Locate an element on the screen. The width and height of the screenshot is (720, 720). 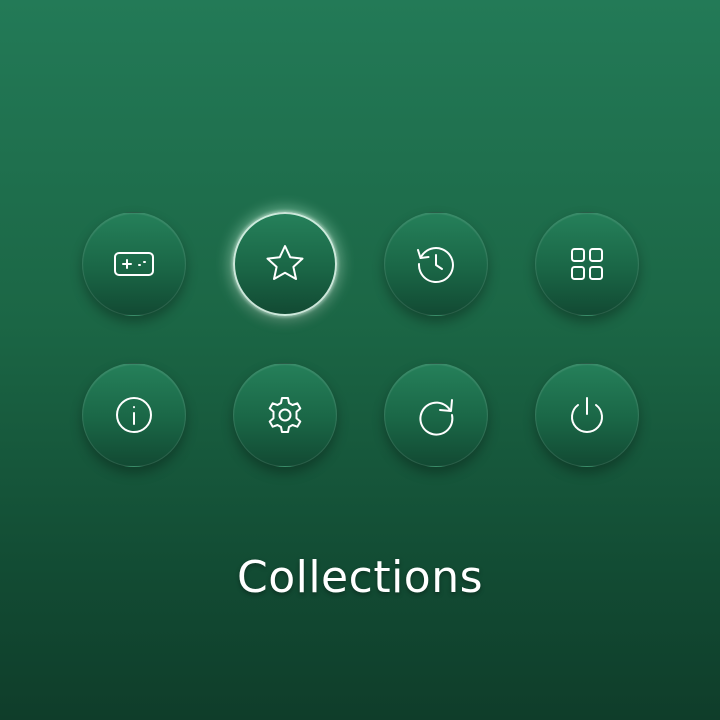
star-icon is located at coordinates (285, 264).